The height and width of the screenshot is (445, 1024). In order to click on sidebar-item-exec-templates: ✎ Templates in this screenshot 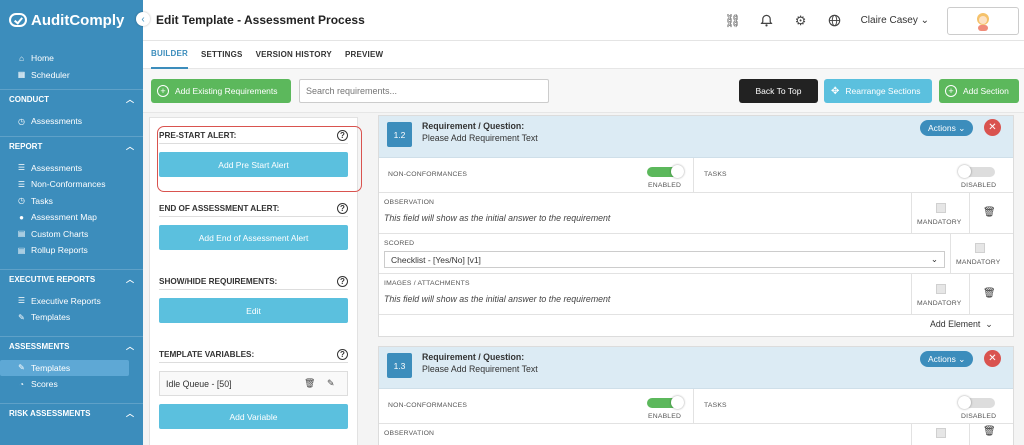, I will do `click(71, 317)`.